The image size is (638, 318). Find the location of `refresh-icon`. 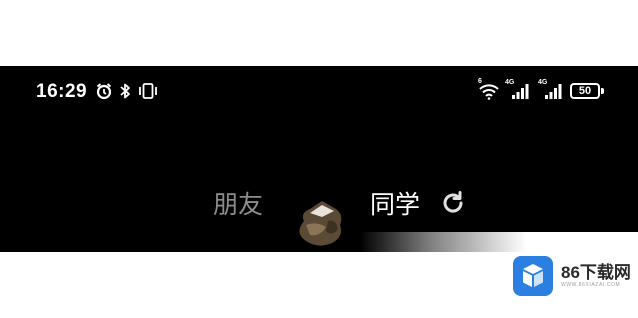

refresh-icon is located at coordinates (453, 203).